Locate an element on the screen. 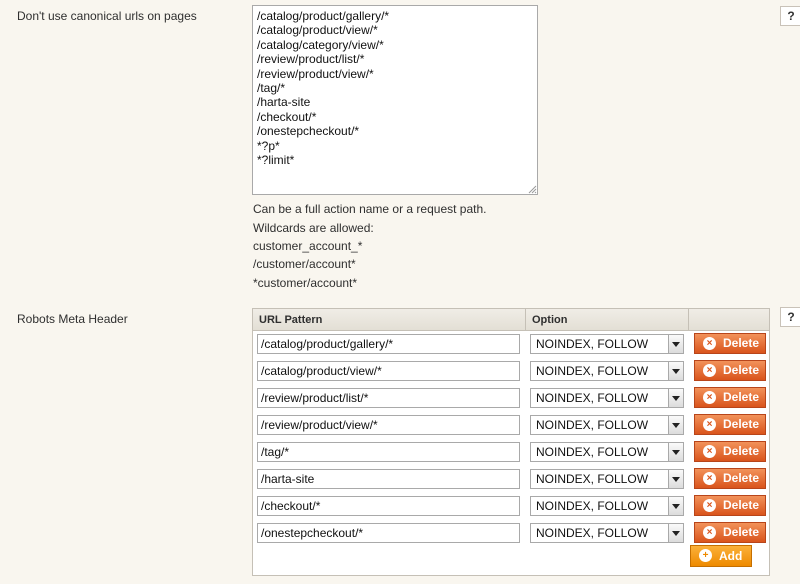 The width and height of the screenshot is (800, 584). textarea-line: /review/product/view/* is located at coordinates (315, 73).